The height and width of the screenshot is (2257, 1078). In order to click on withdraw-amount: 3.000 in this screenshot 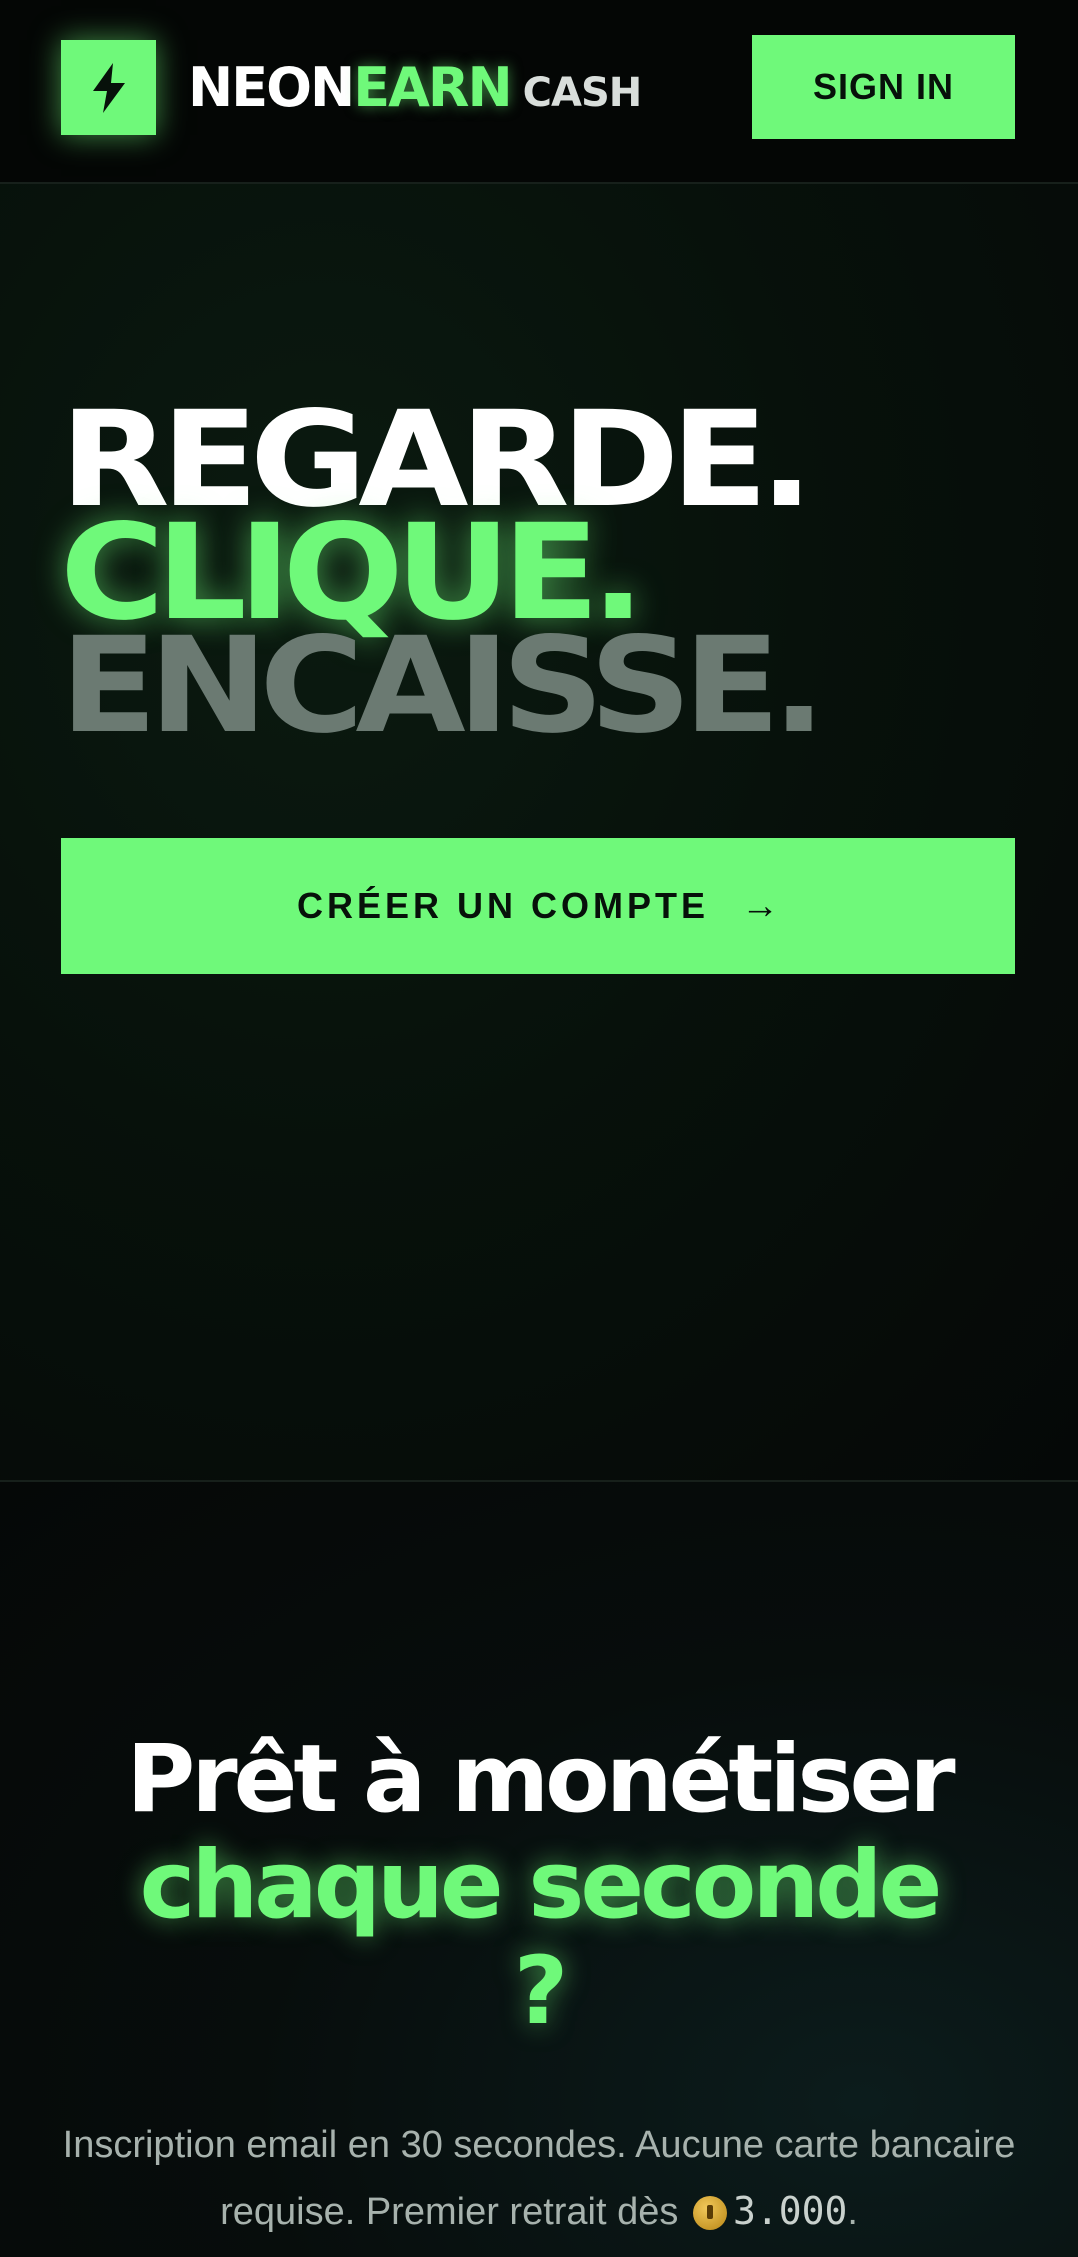, I will do `click(790, 2211)`.